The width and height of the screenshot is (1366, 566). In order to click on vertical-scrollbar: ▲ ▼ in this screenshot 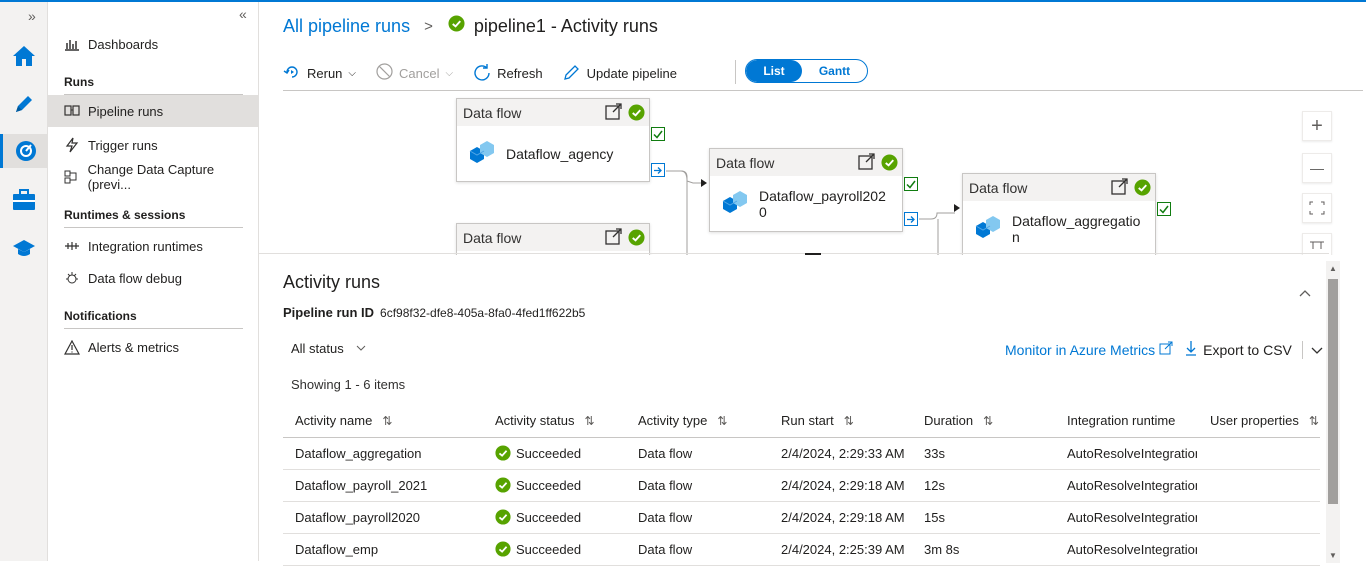, I will do `click(1333, 412)`.